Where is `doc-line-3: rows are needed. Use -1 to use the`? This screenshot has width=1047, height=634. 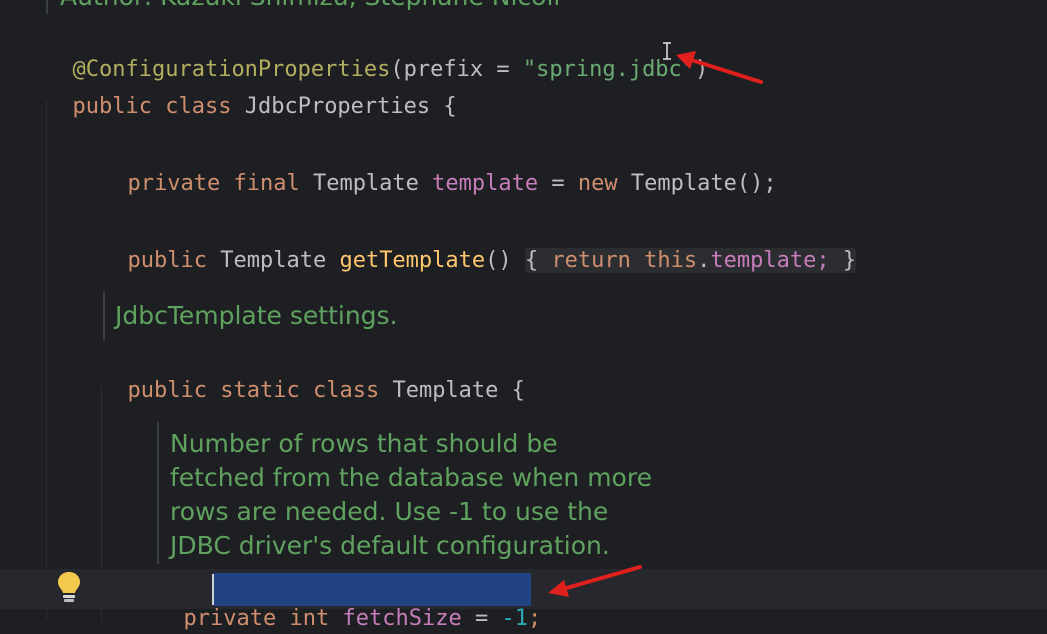
doc-line-3: rows are needed. Use -1 to use the is located at coordinates (389, 511).